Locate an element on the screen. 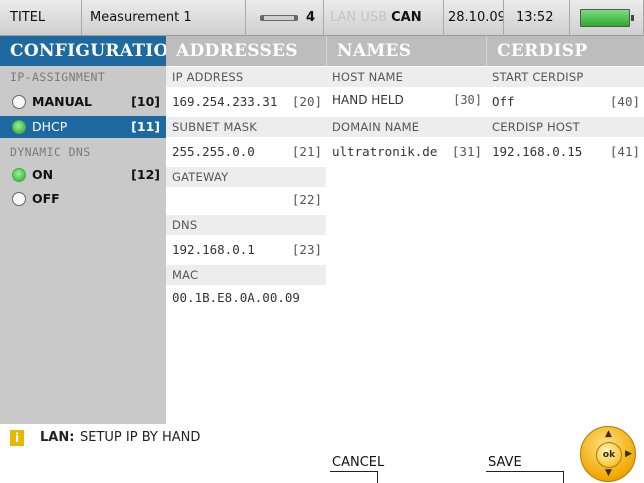 The width and height of the screenshot is (644, 483). plug-count: 4 is located at coordinates (311, 17).